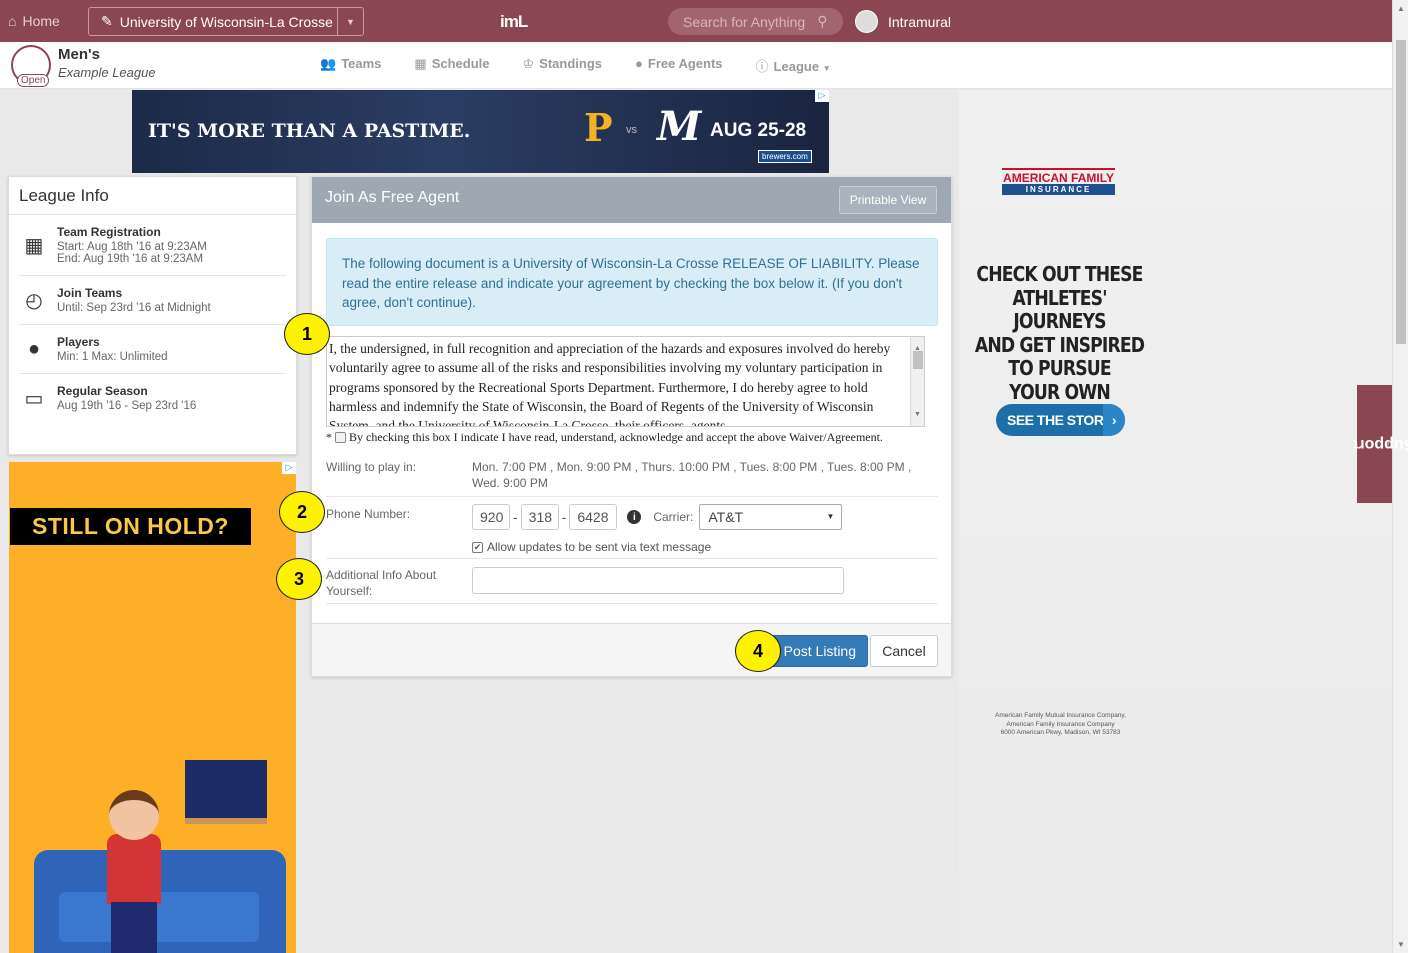 Image resolution: width=1408 pixels, height=953 pixels. What do you see at coordinates (79, 54) in the screenshot?
I see `league-name: Men's` at bounding box center [79, 54].